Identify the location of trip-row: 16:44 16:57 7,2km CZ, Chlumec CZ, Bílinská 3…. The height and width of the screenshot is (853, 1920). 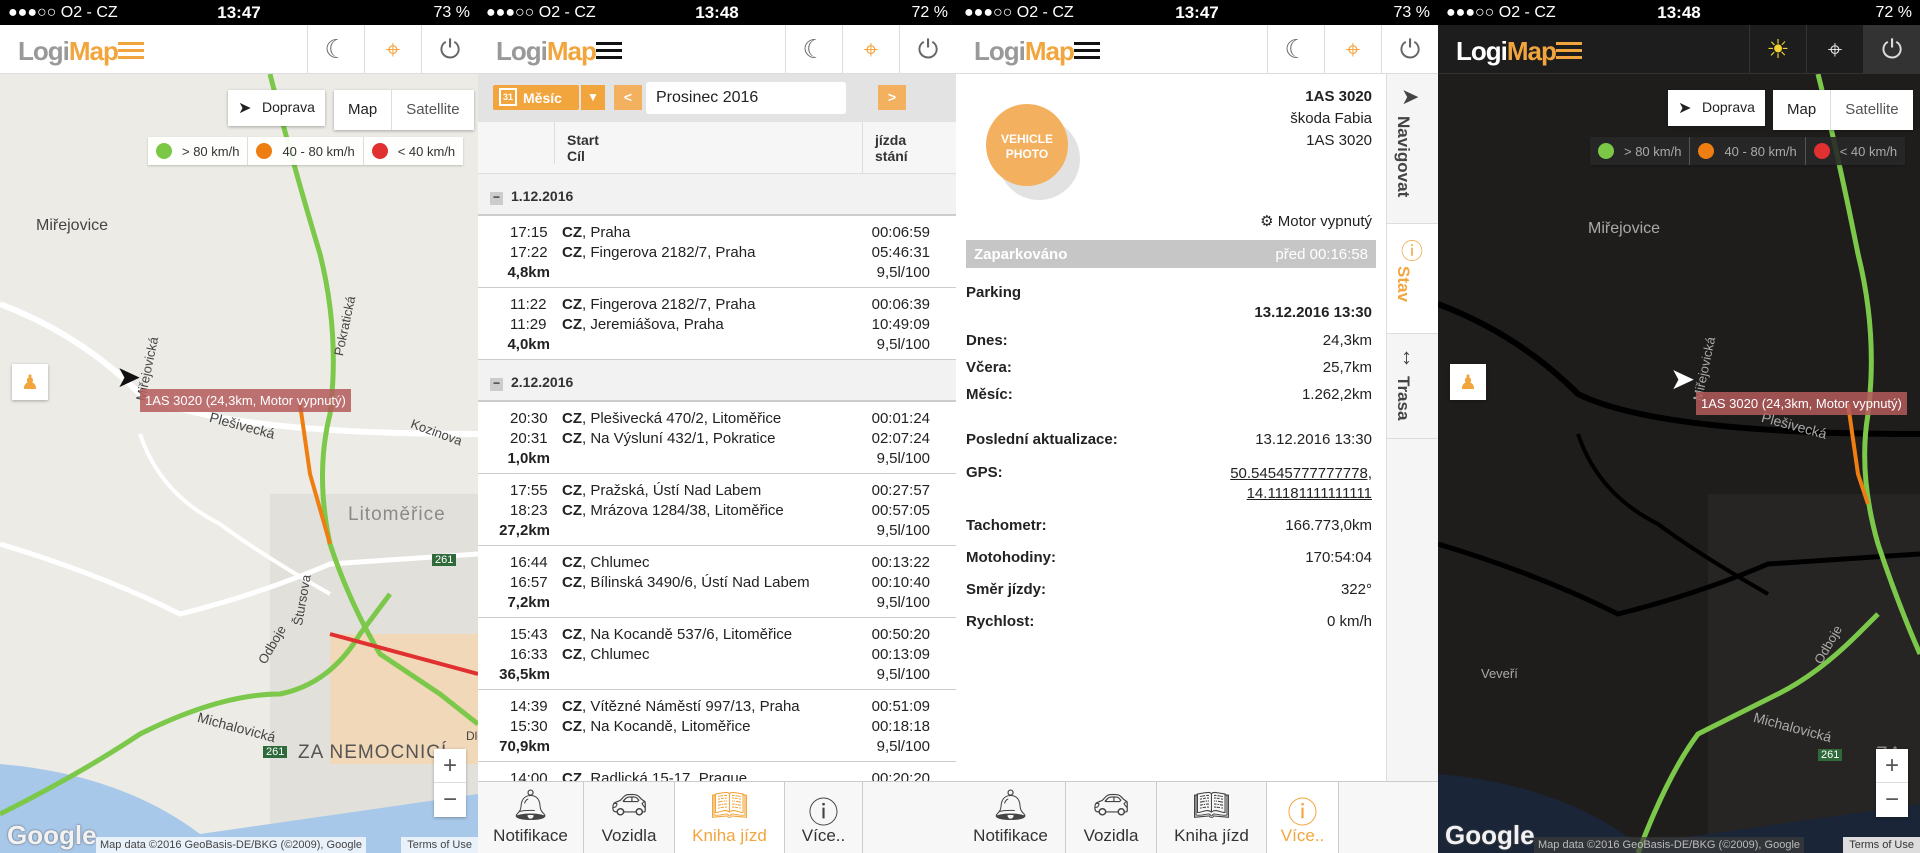
(717, 582).